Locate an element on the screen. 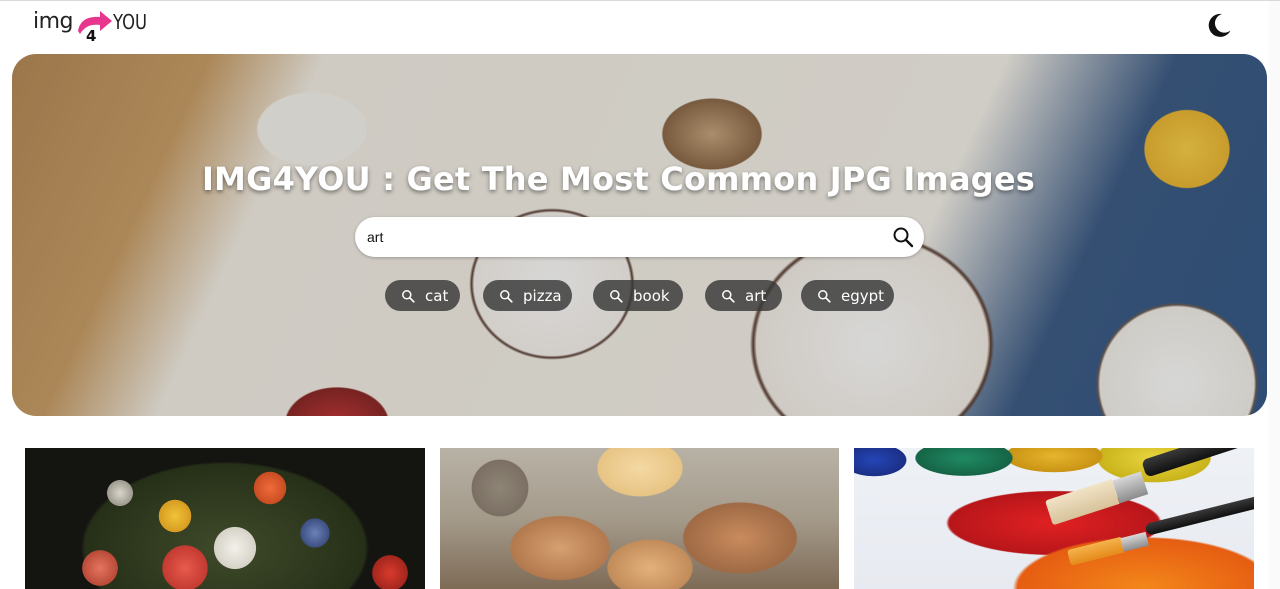  top-navigation-bar: img 4 YOU is located at coordinates (640, 27).